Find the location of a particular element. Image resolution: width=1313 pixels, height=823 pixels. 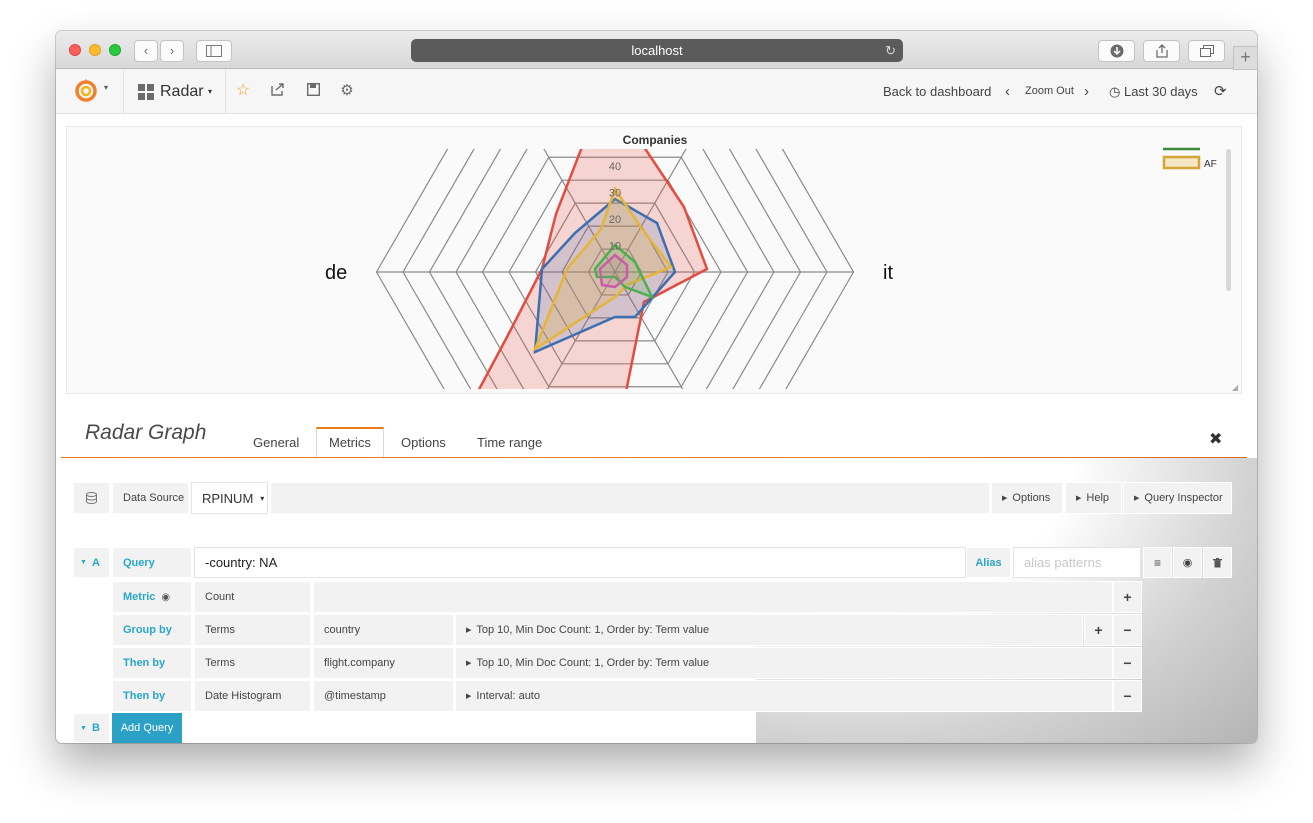

clock-icon: ◷ is located at coordinates (1115, 91).